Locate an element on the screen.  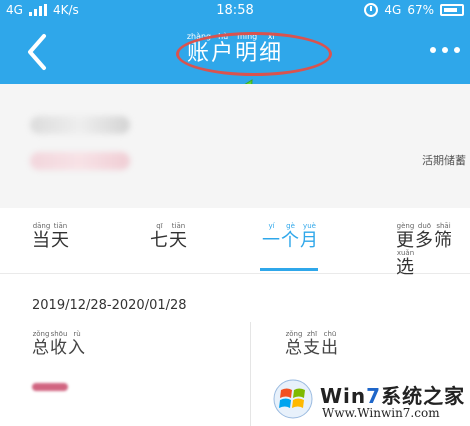
account-type-label: 活期储蓄 is located at coordinates (444, 160).